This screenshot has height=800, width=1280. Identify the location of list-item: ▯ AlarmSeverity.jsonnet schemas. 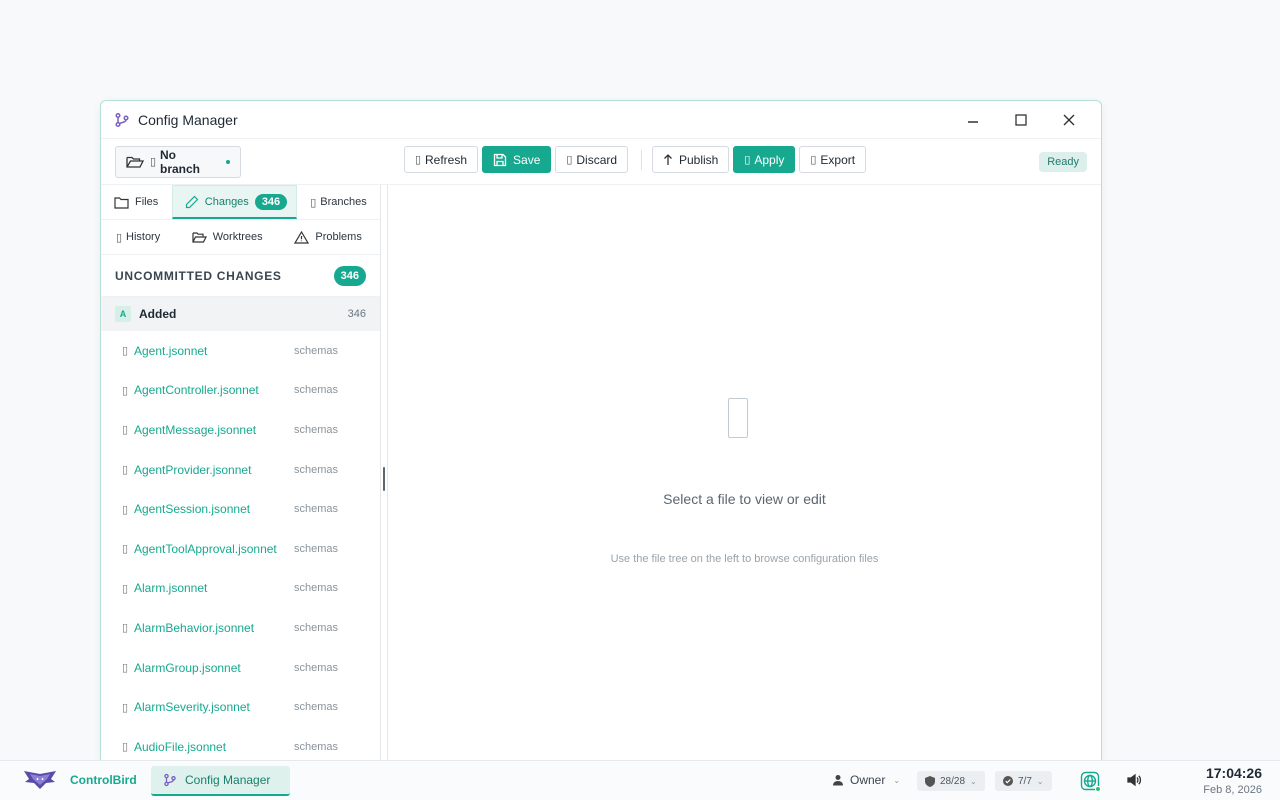
(240, 707).